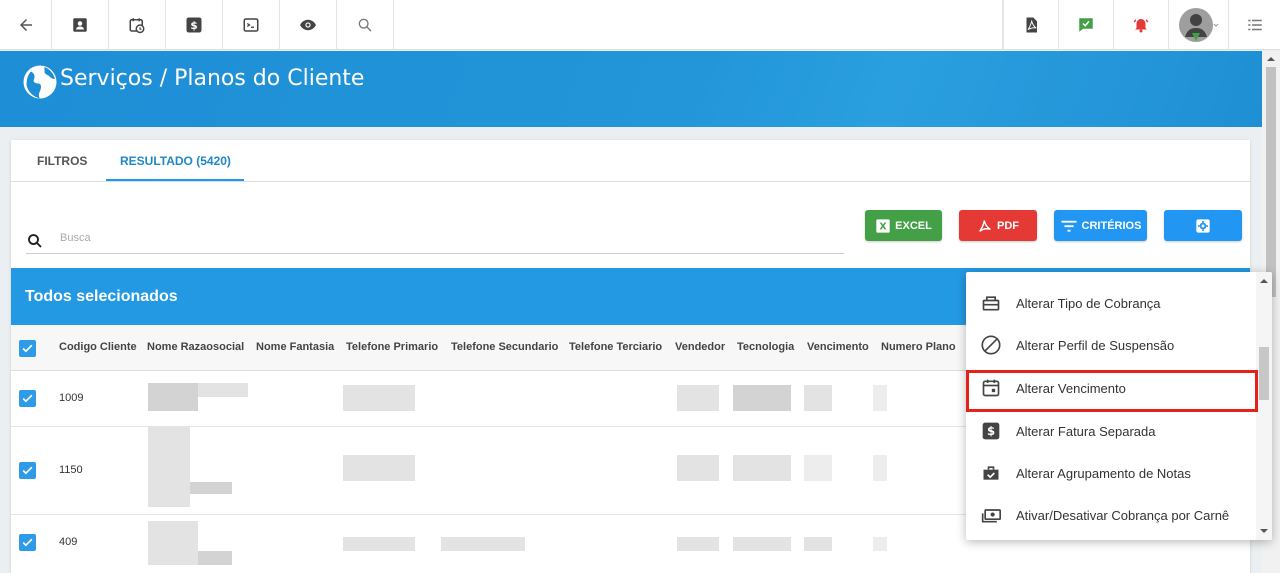  Describe the element at coordinates (985, 226) in the screenshot. I see `pdf-icon` at that location.